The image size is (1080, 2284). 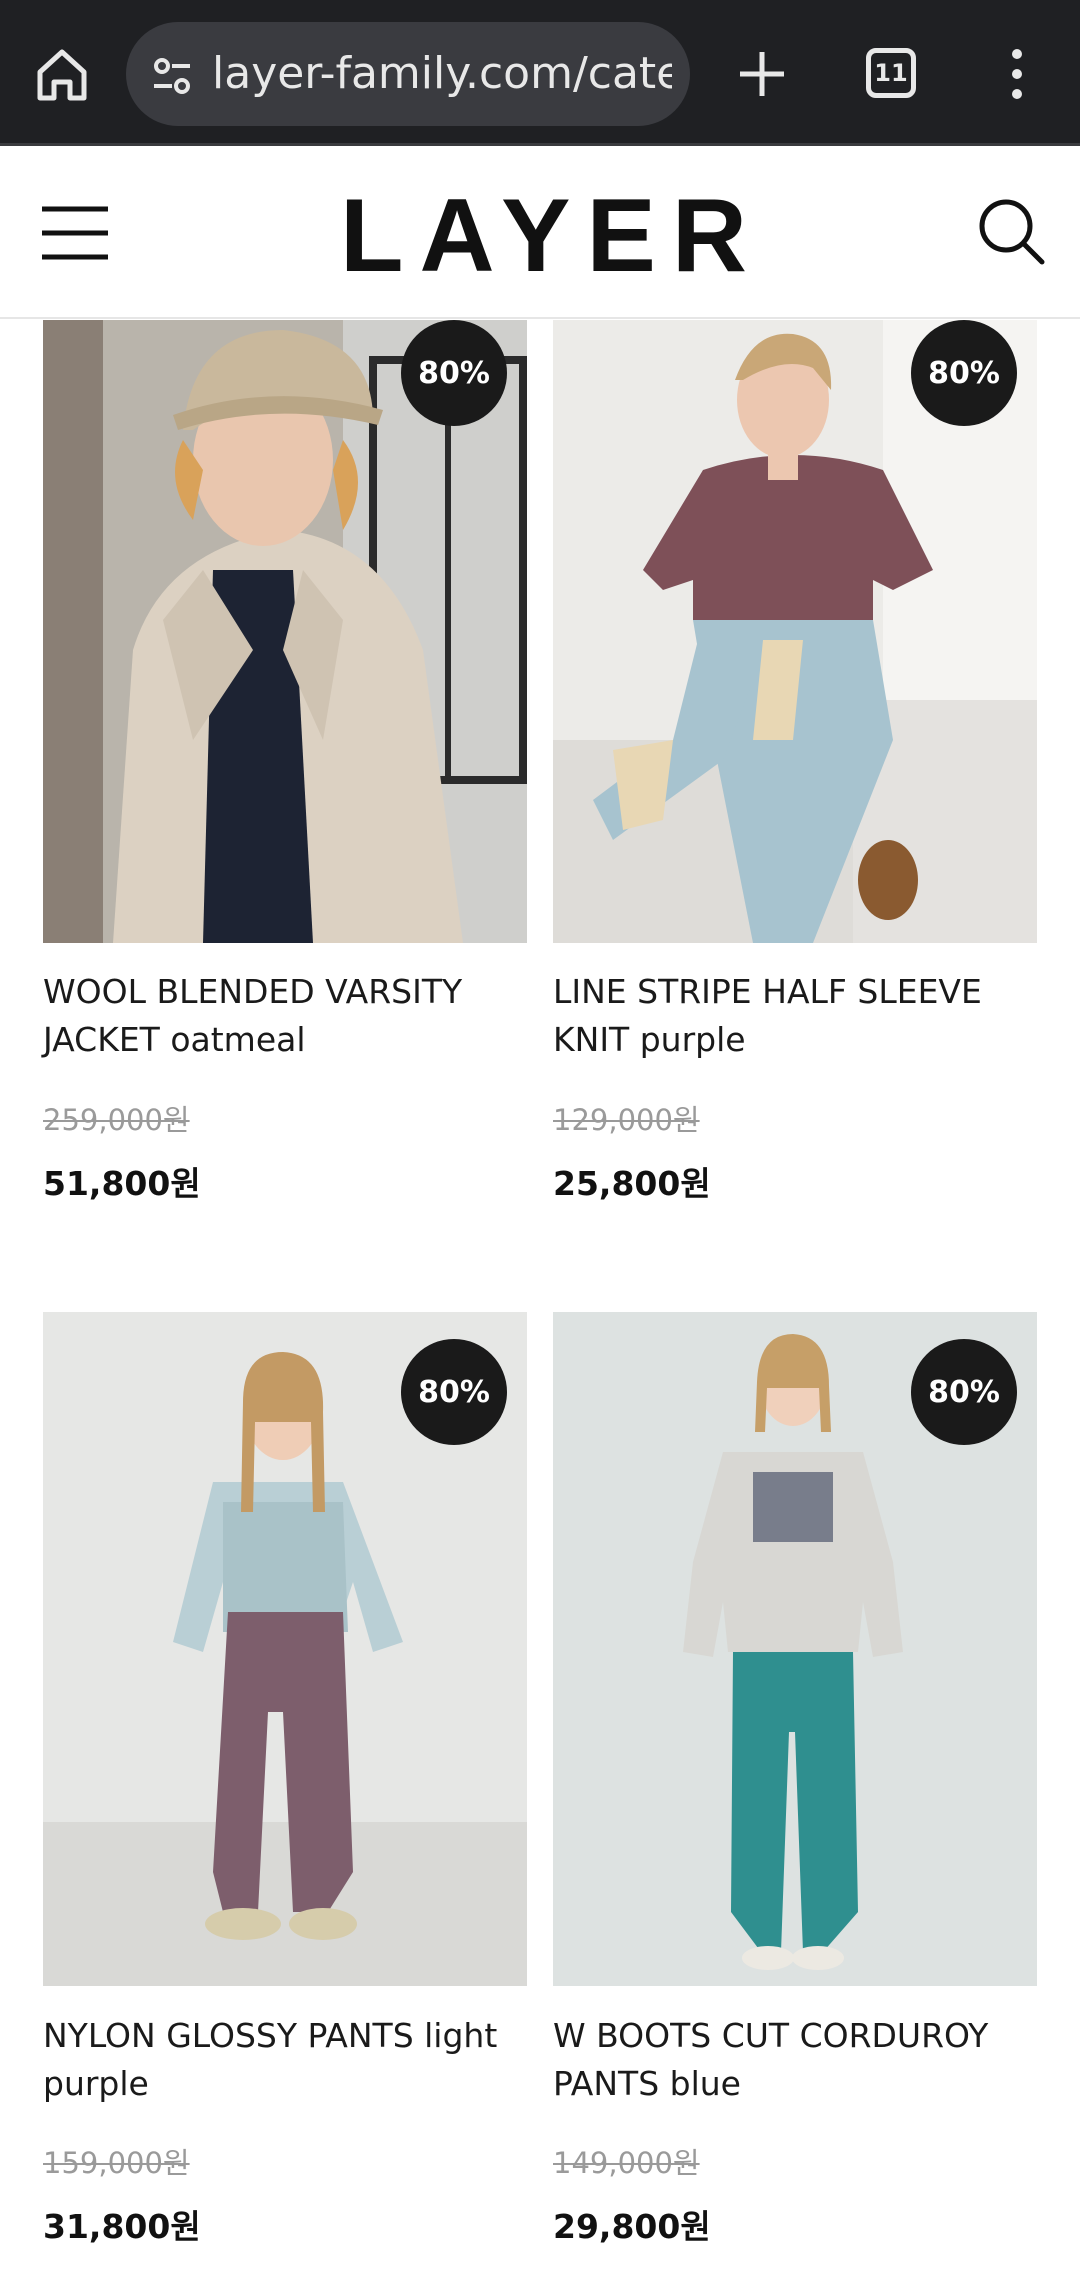 What do you see at coordinates (543, 236) in the screenshot?
I see `brand-logo: LAYER` at bounding box center [543, 236].